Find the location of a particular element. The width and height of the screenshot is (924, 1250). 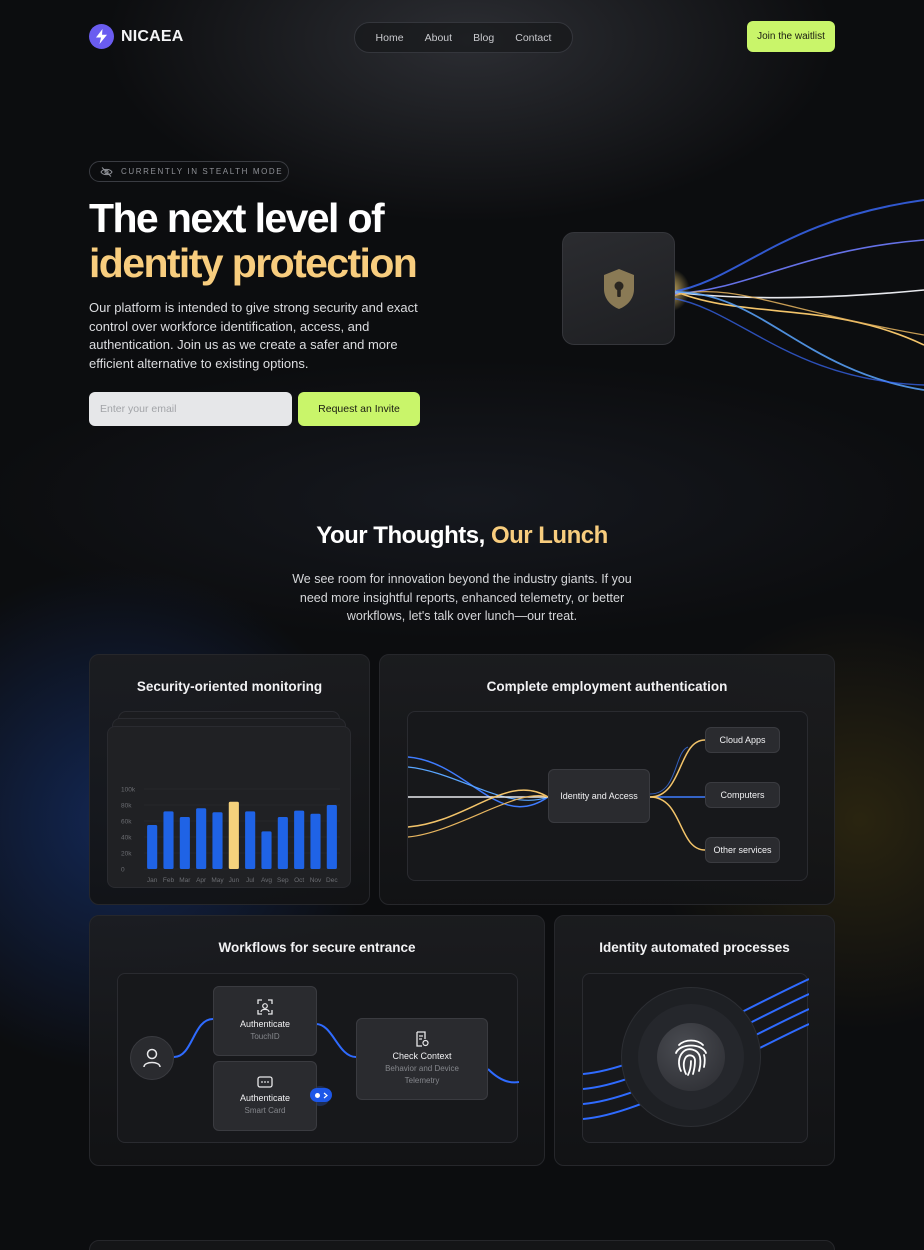

request-invite-button: Request an Invite is located at coordinates (359, 409).